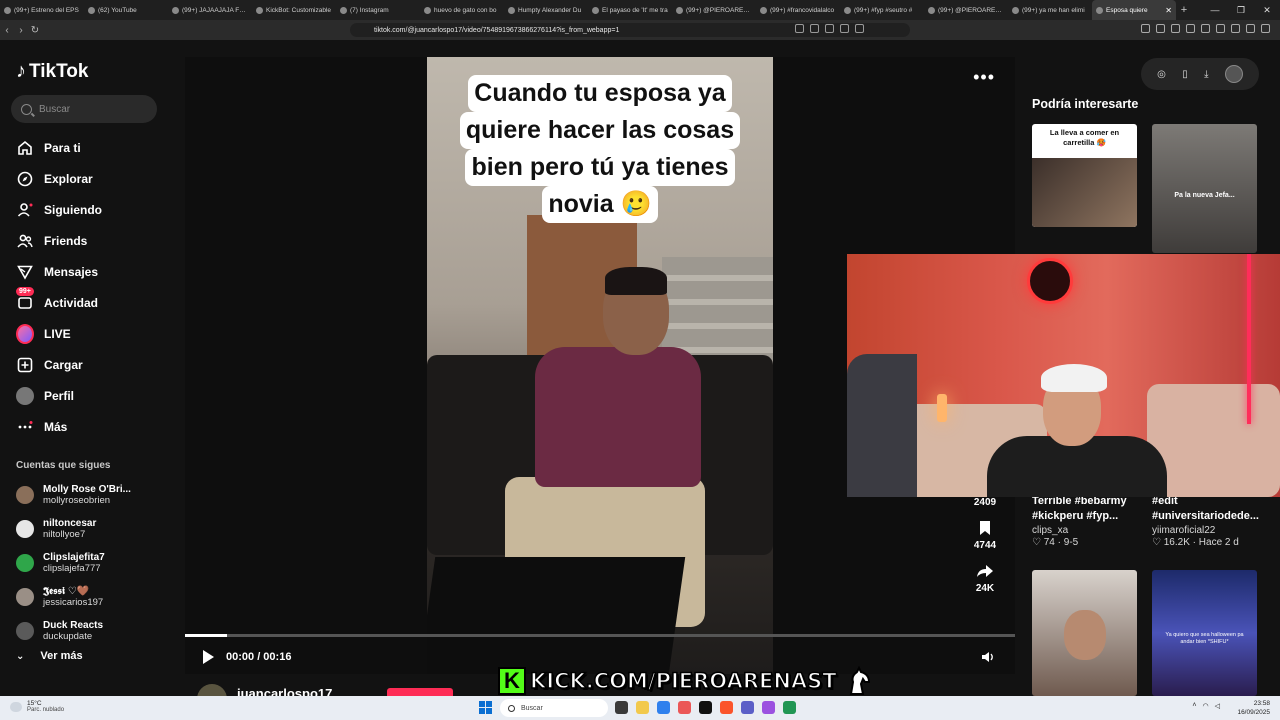 The image size is (1280, 720). Describe the element at coordinates (685, 681) in the screenshot. I see `kick-banner: K KICK.COM/PIEROARENAST` at that location.